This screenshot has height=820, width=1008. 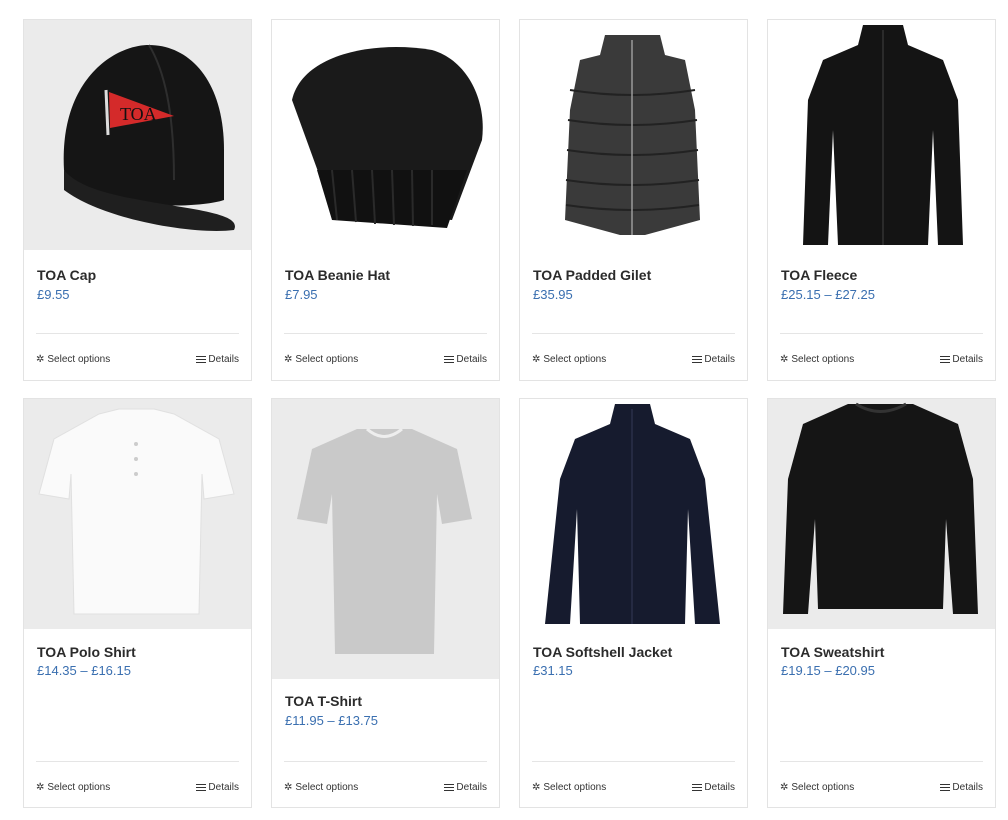 What do you see at coordinates (602, 652) in the screenshot?
I see `product-title: TOA Softshell Jacket` at bounding box center [602, 652].